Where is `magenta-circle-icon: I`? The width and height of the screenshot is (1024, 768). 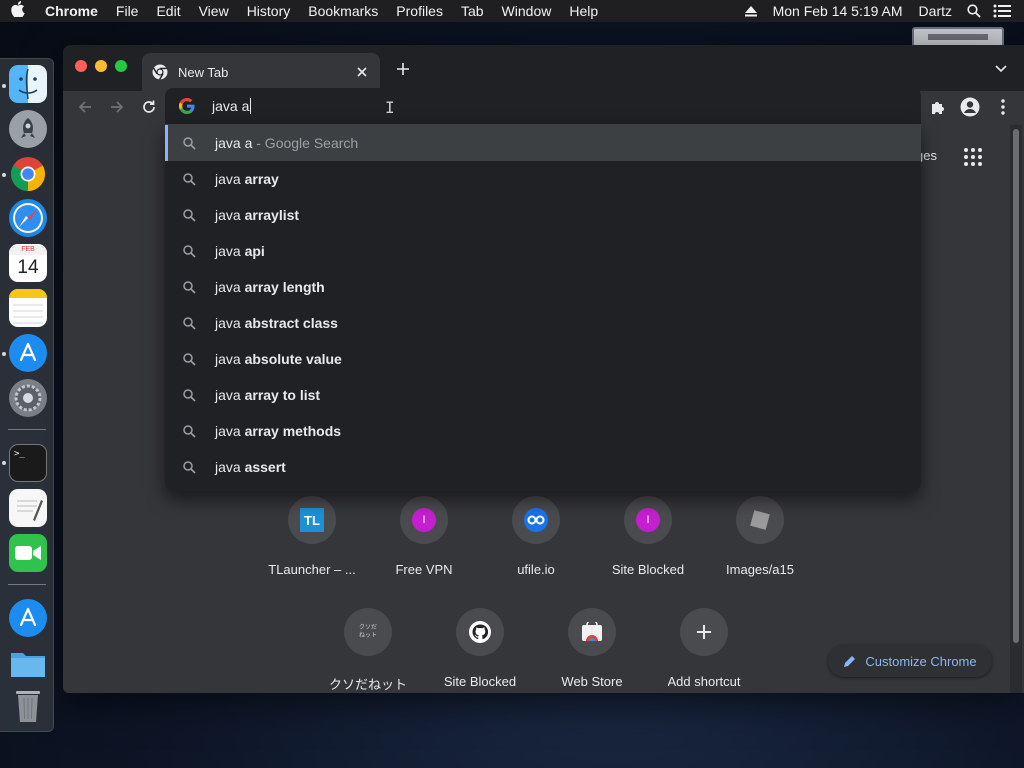
magenta-circle-icon: I is located at coordinates (424, 520).